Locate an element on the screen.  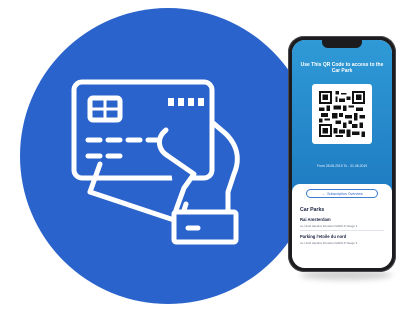
divider is located at coordinates (342, 230).